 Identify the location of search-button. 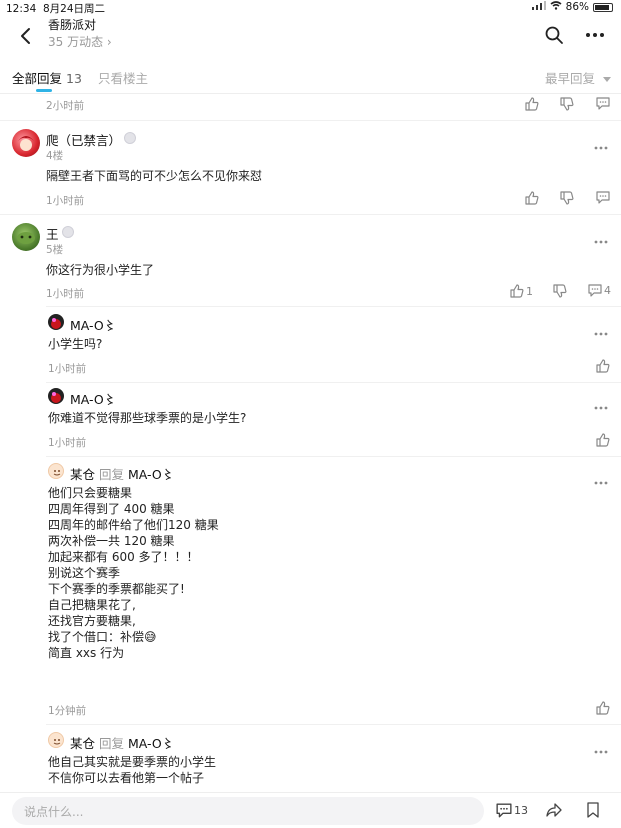
(554, 35).